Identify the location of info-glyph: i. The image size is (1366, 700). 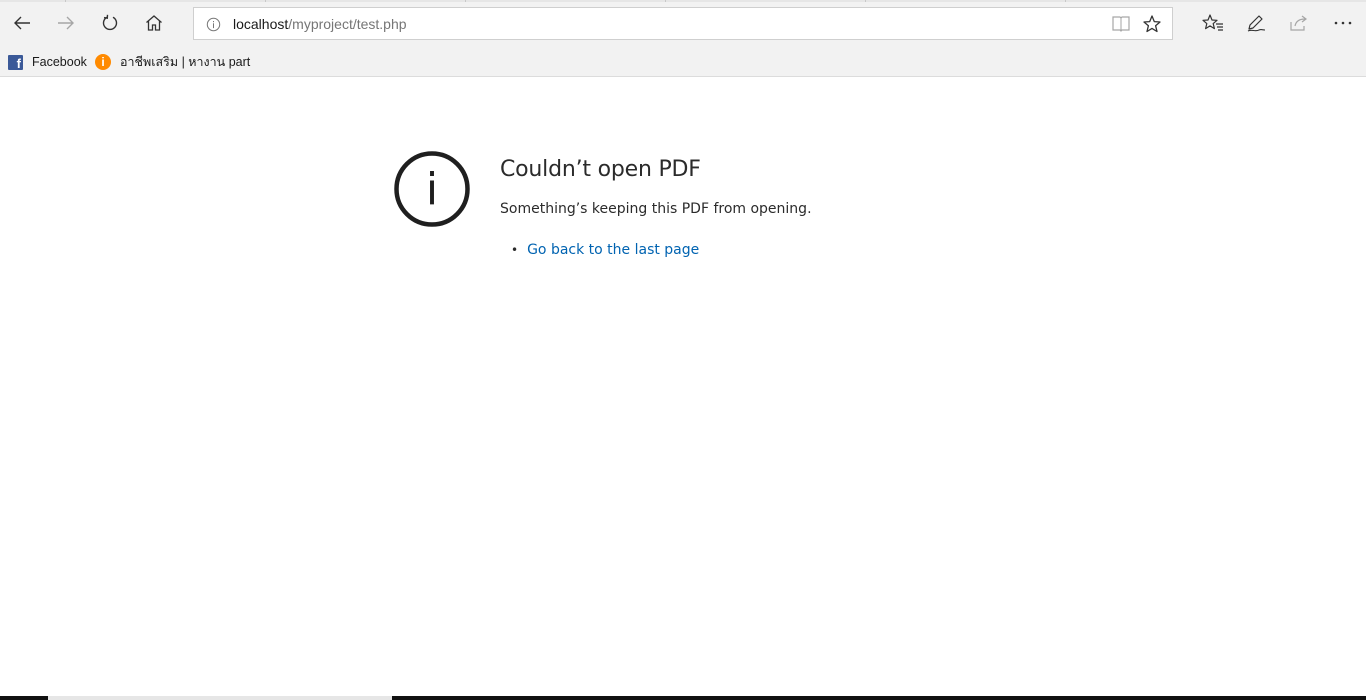
(432, 189).